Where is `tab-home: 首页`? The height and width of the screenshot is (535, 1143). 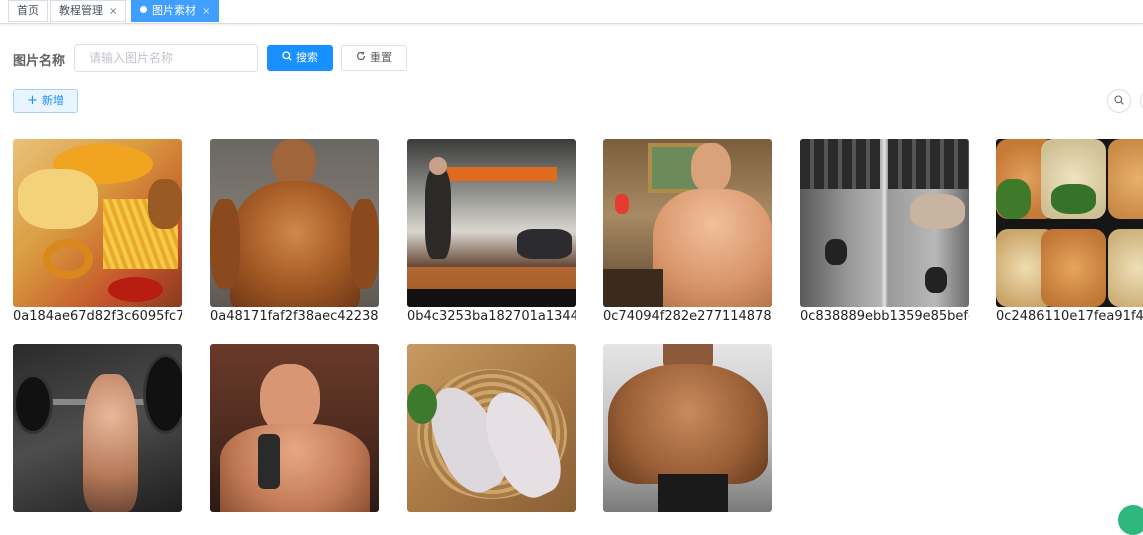
tab-home: 首页 is located at coordinates (28, 11).